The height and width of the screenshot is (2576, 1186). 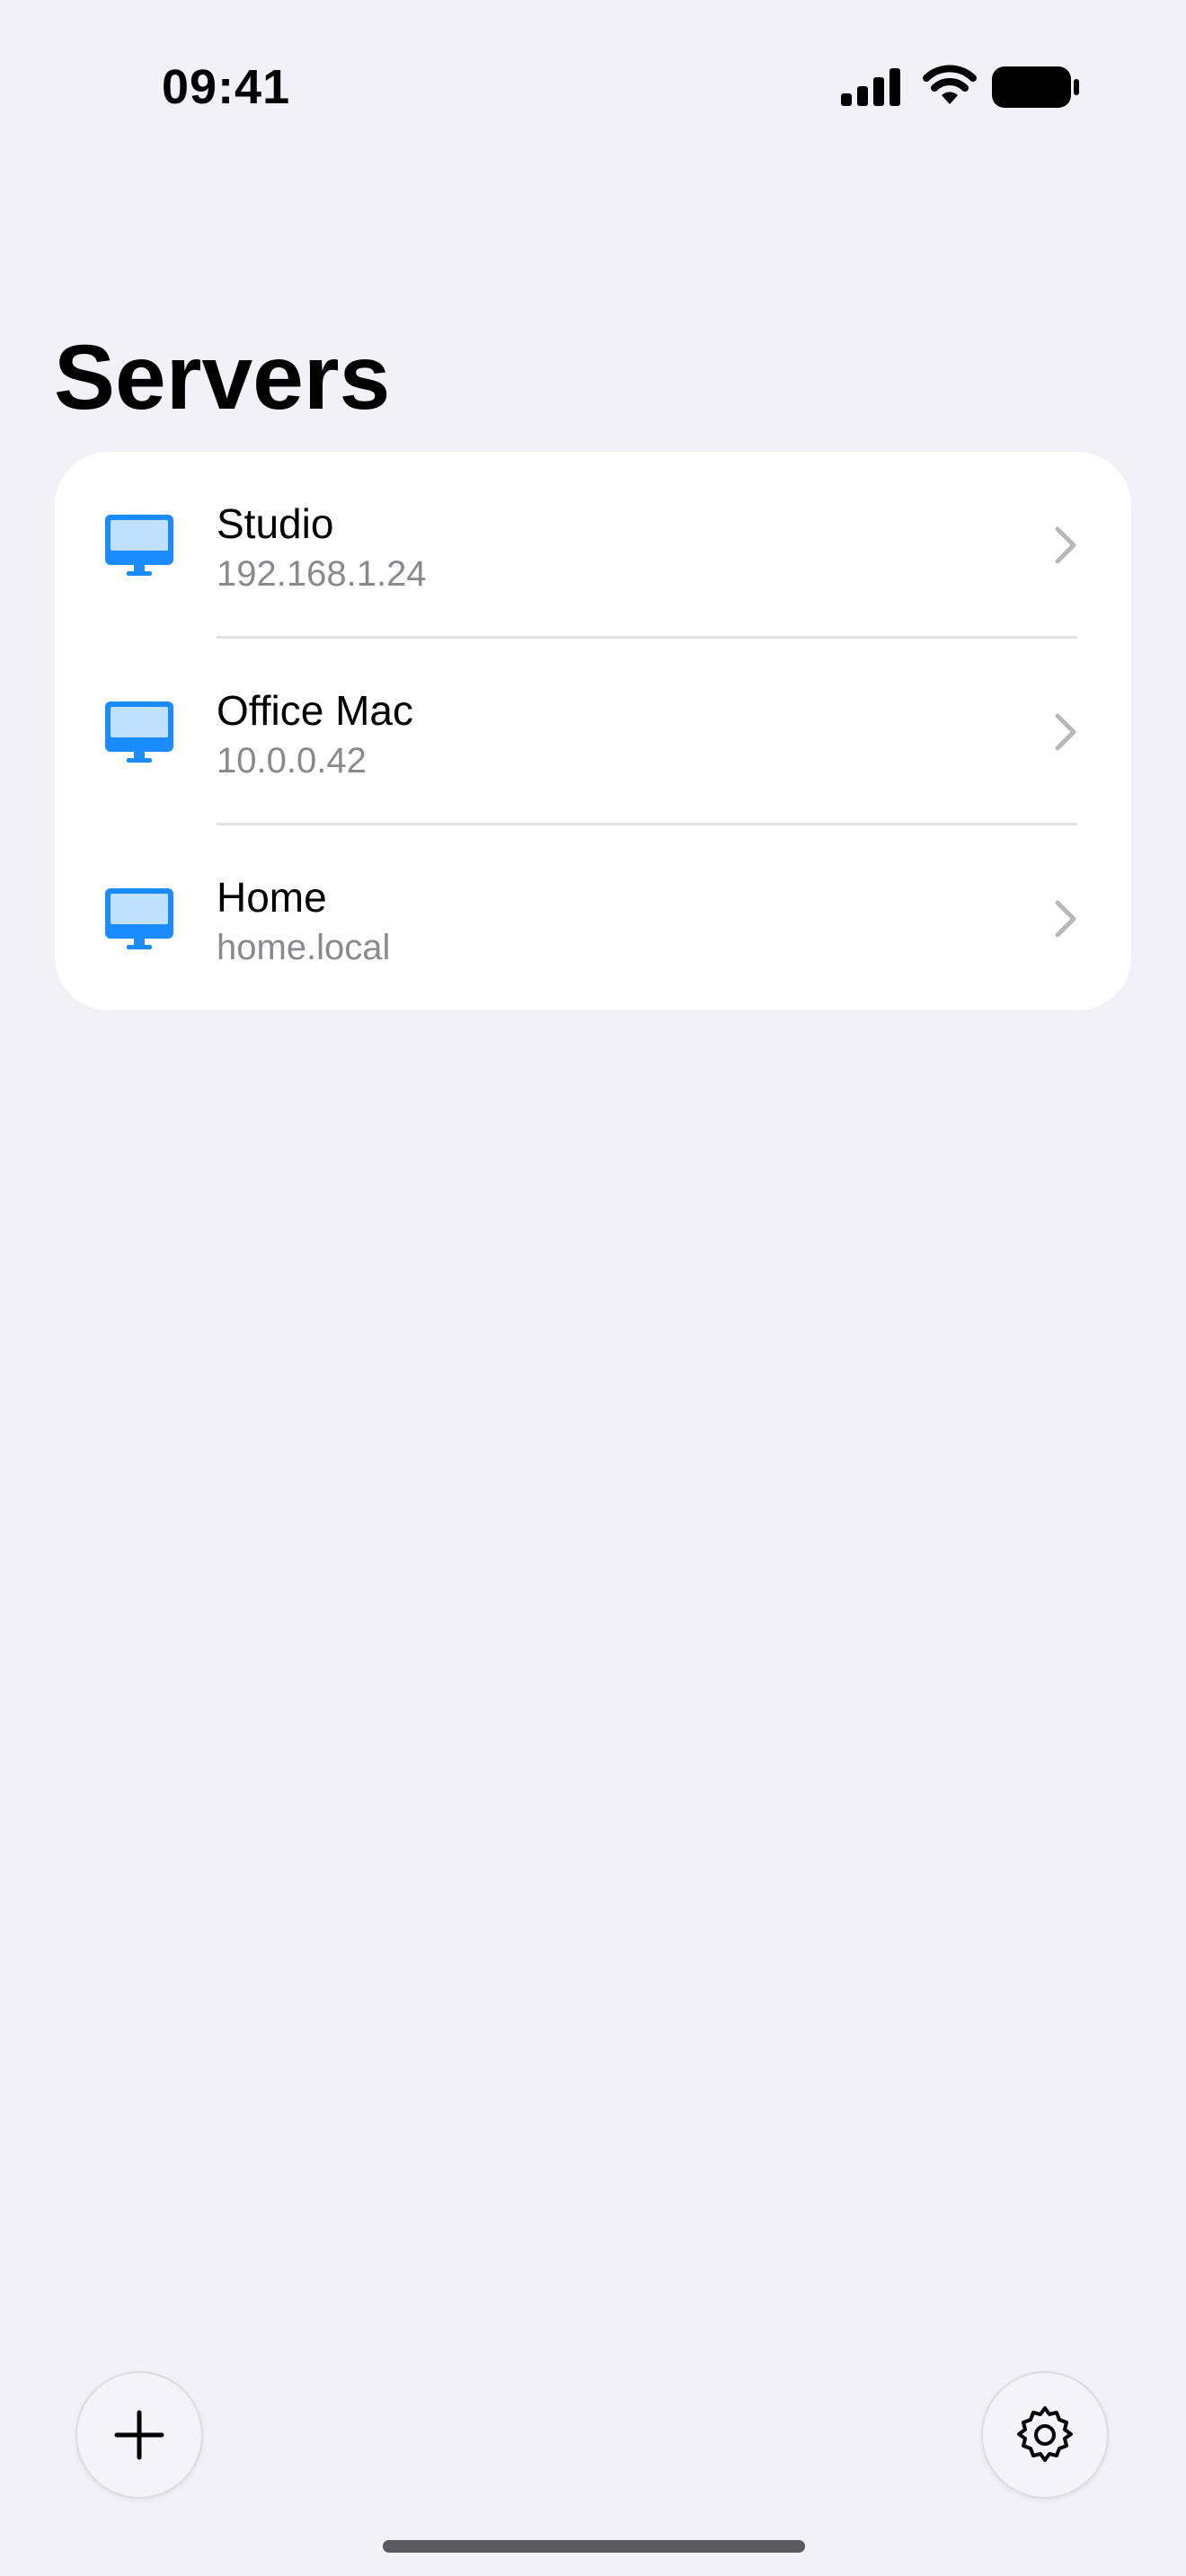 I want to click on server-name: Home, so click(x=272, y=897).